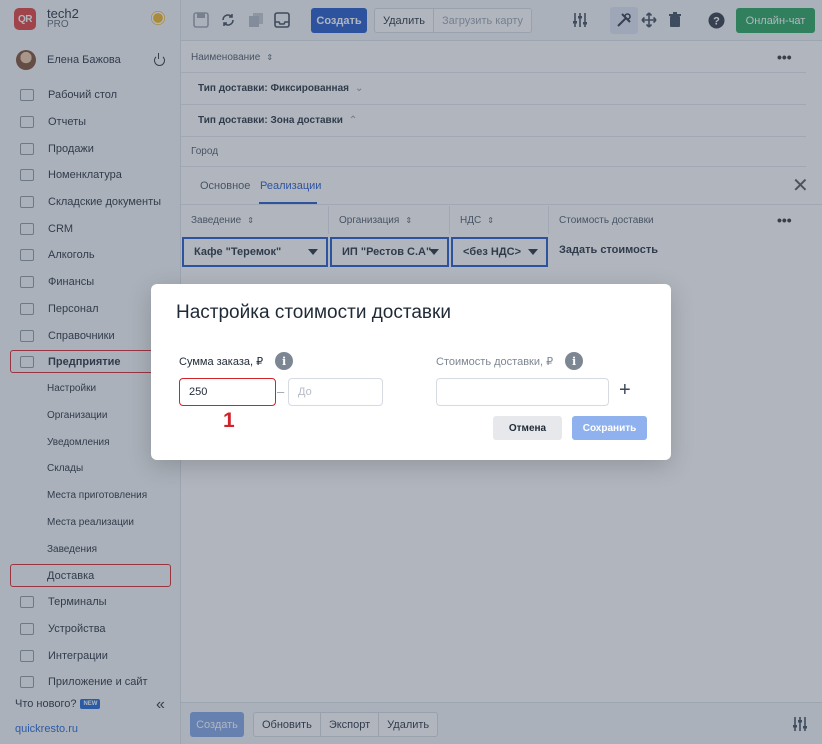  Describe the element at coordinates (625, 390) in the screenshot. I see `add-range-icon: +` at that location.